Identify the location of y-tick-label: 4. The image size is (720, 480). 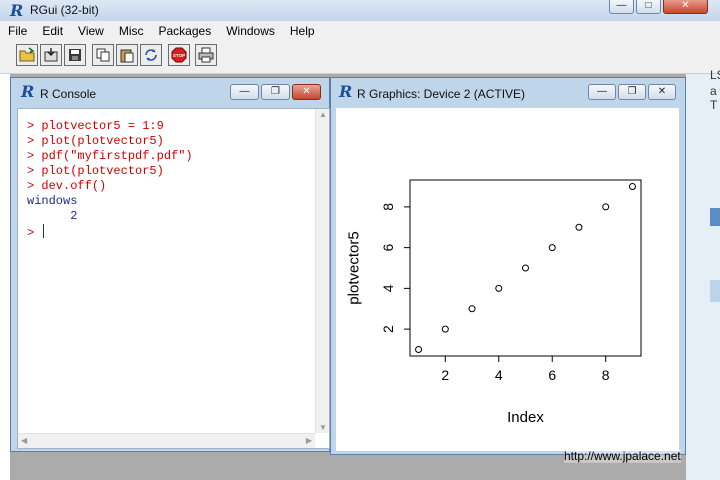
(388, 288).